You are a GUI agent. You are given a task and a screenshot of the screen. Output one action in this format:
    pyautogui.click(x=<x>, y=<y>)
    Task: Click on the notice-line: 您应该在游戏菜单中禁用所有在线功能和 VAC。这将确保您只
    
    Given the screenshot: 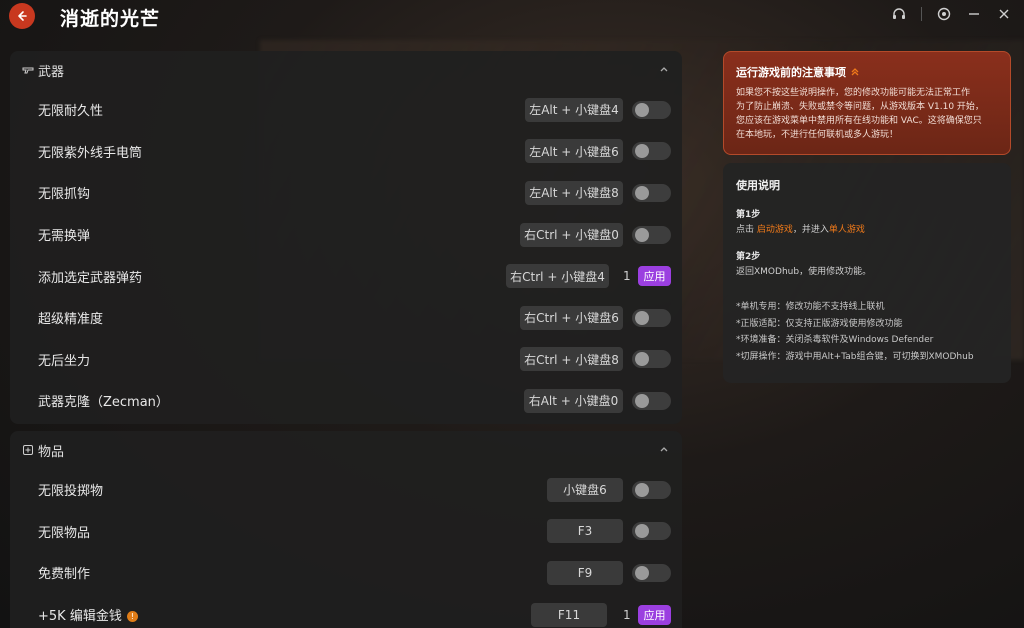 What is the action you would take?
    pyautogui.click(x=859, y=121)
    